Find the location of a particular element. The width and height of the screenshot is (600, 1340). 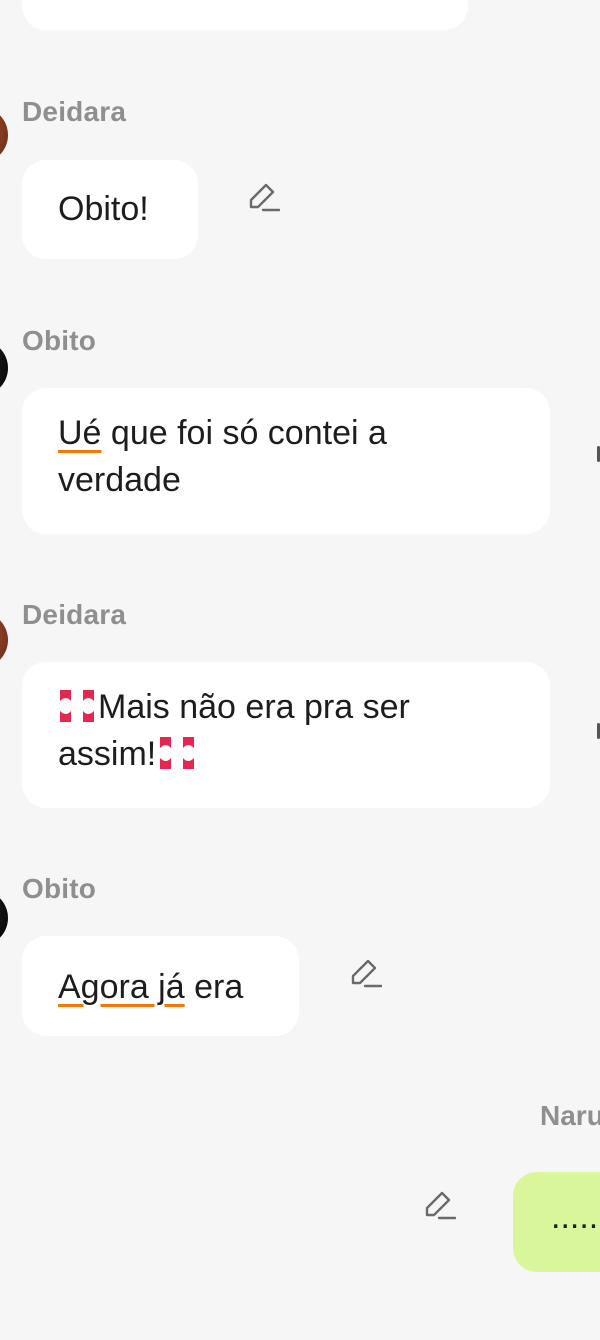

message-bubble: Mais não era pra ser assim! is located at coordinates (286, 735).